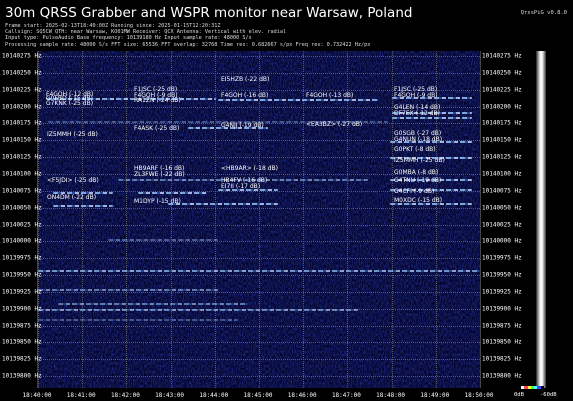 The image size is (573, 401). I want to click on y-tick-label-right: 10139800 Hz, so click(502, 376).